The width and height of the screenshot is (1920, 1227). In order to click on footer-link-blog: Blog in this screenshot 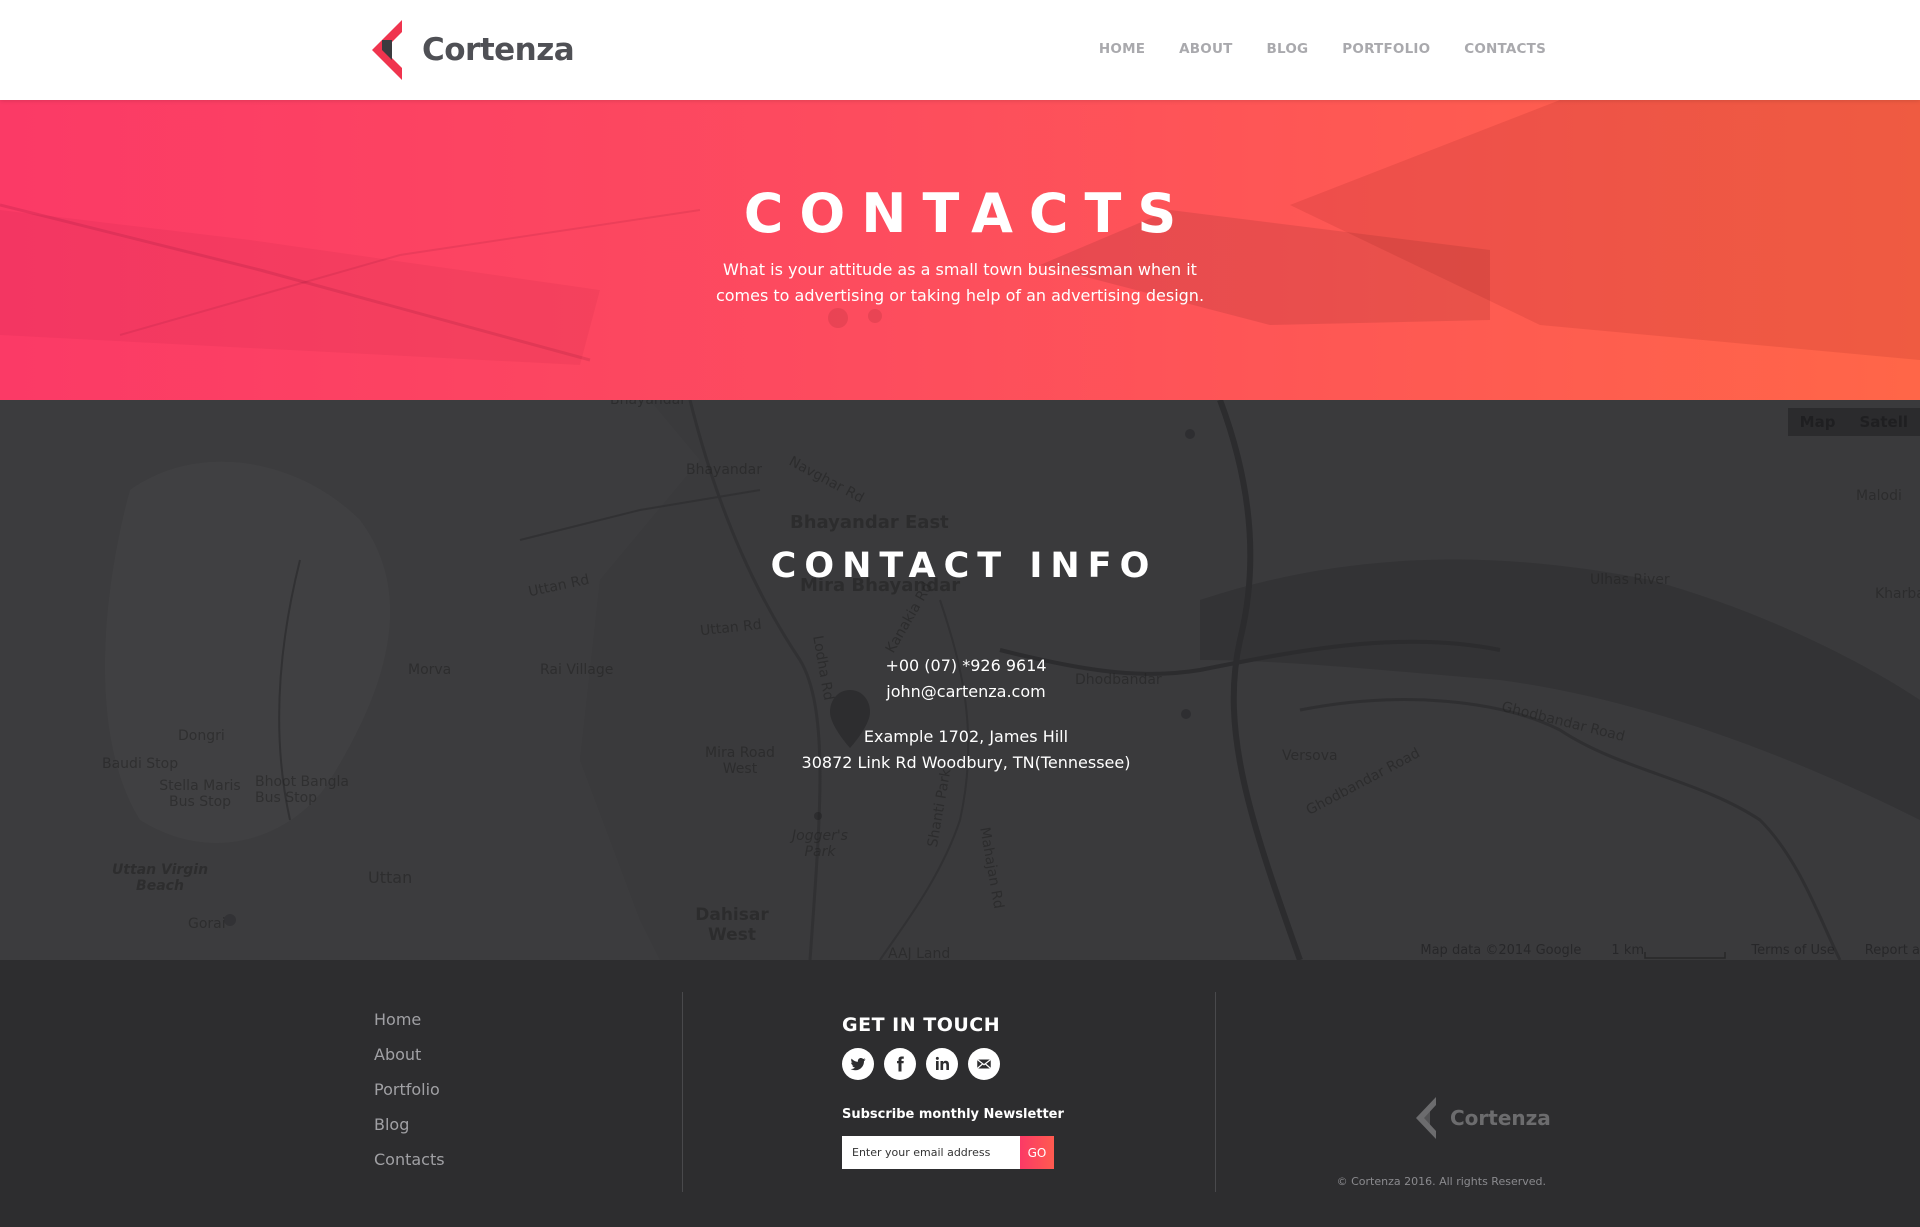, I will do `click(409, 1124)`.